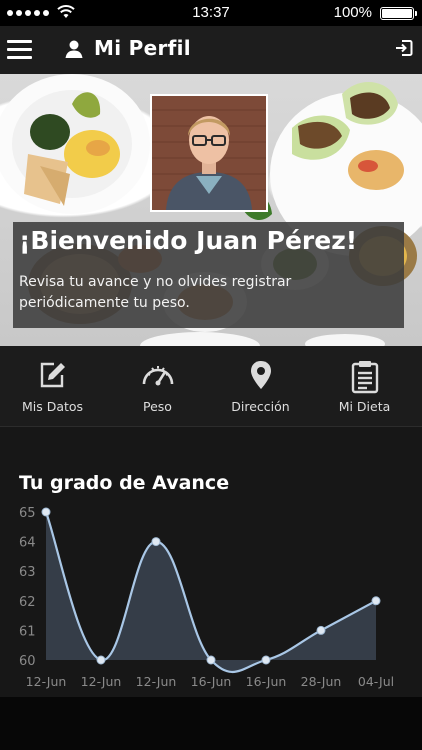 The height and width of the screenshot is (750, 422). Describe the element at coordinates (52, 406) in the screenshot. I see `menu-item-label: Mis Datos` at that location.